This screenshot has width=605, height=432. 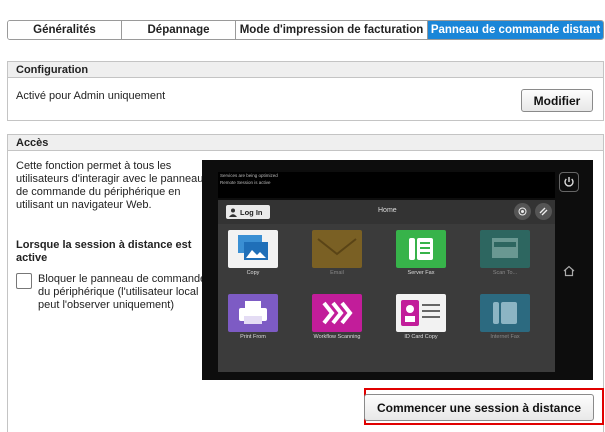 I want to click on device-app-print-from: Print From, so click(x=253, y=321).